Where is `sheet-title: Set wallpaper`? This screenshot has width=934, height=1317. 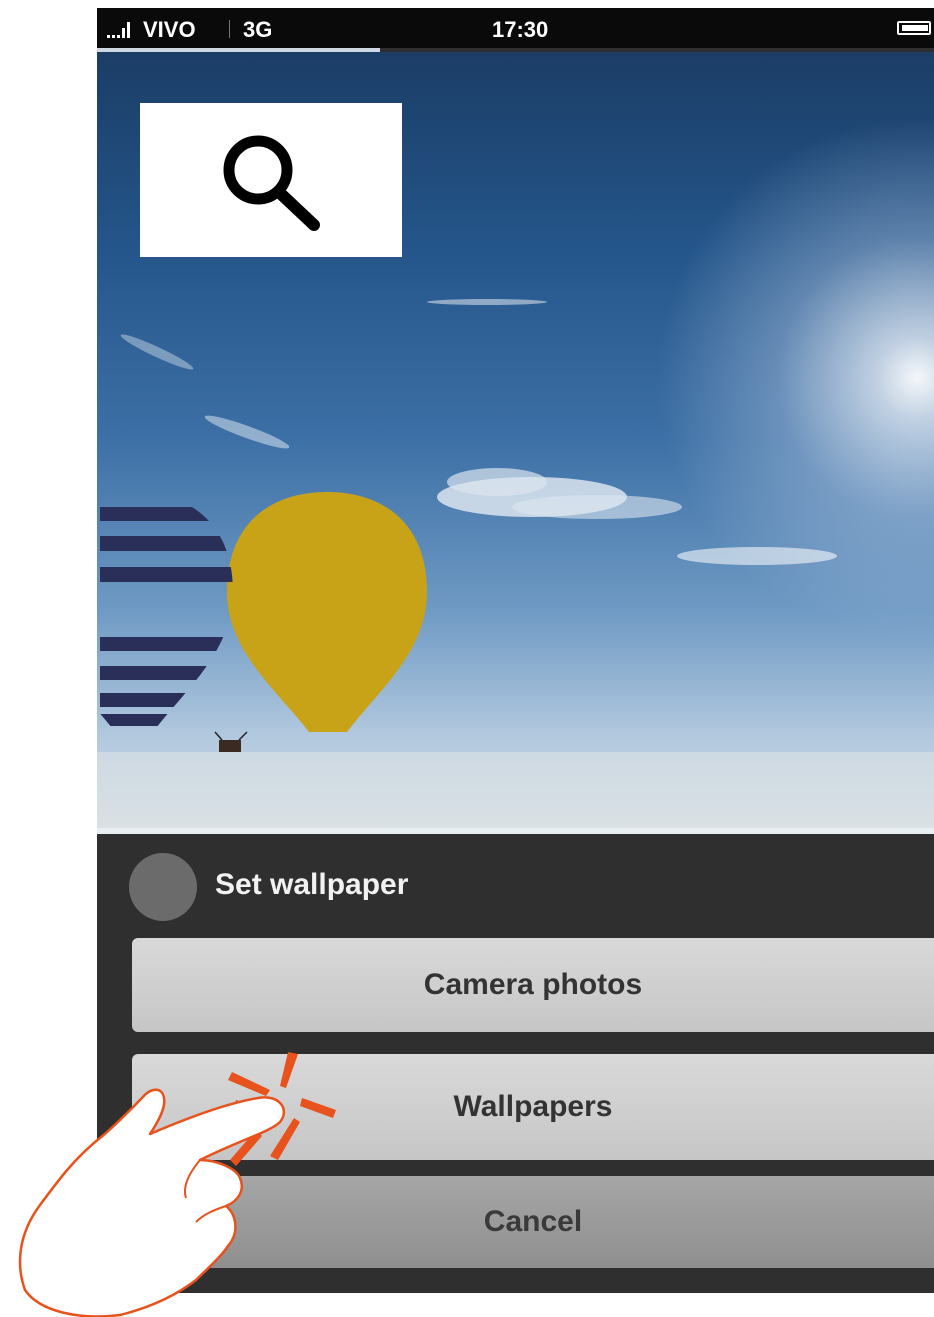
sheet-title: Set wallpaper is located at coordinates (312, 884).